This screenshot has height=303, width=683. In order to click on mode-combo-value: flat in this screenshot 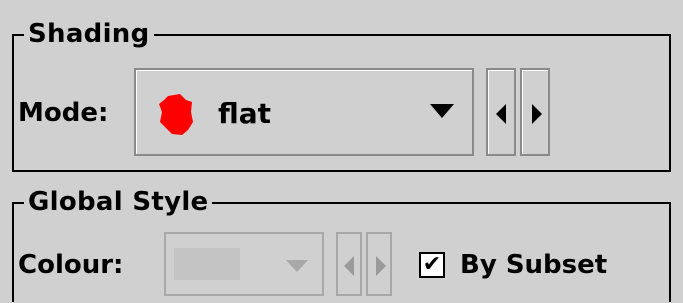, I will do `click(245, 113)`.